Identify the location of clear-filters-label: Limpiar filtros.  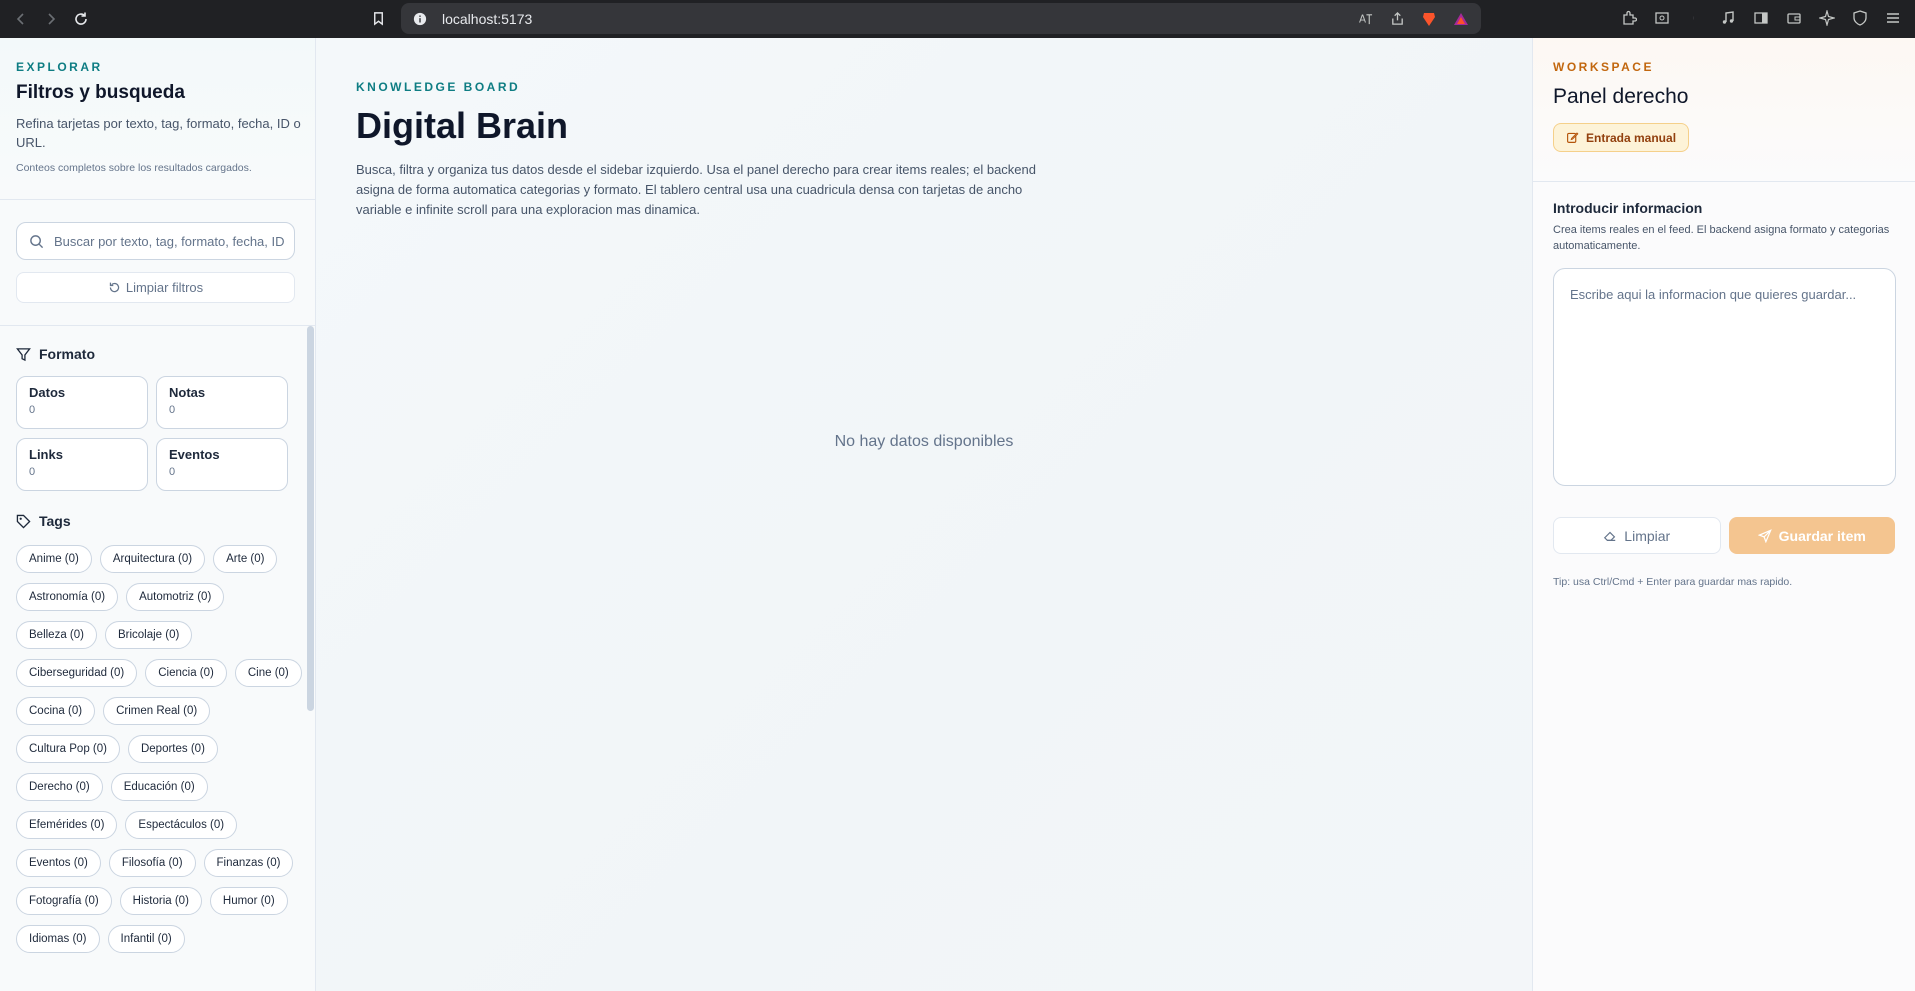
(164, 287).